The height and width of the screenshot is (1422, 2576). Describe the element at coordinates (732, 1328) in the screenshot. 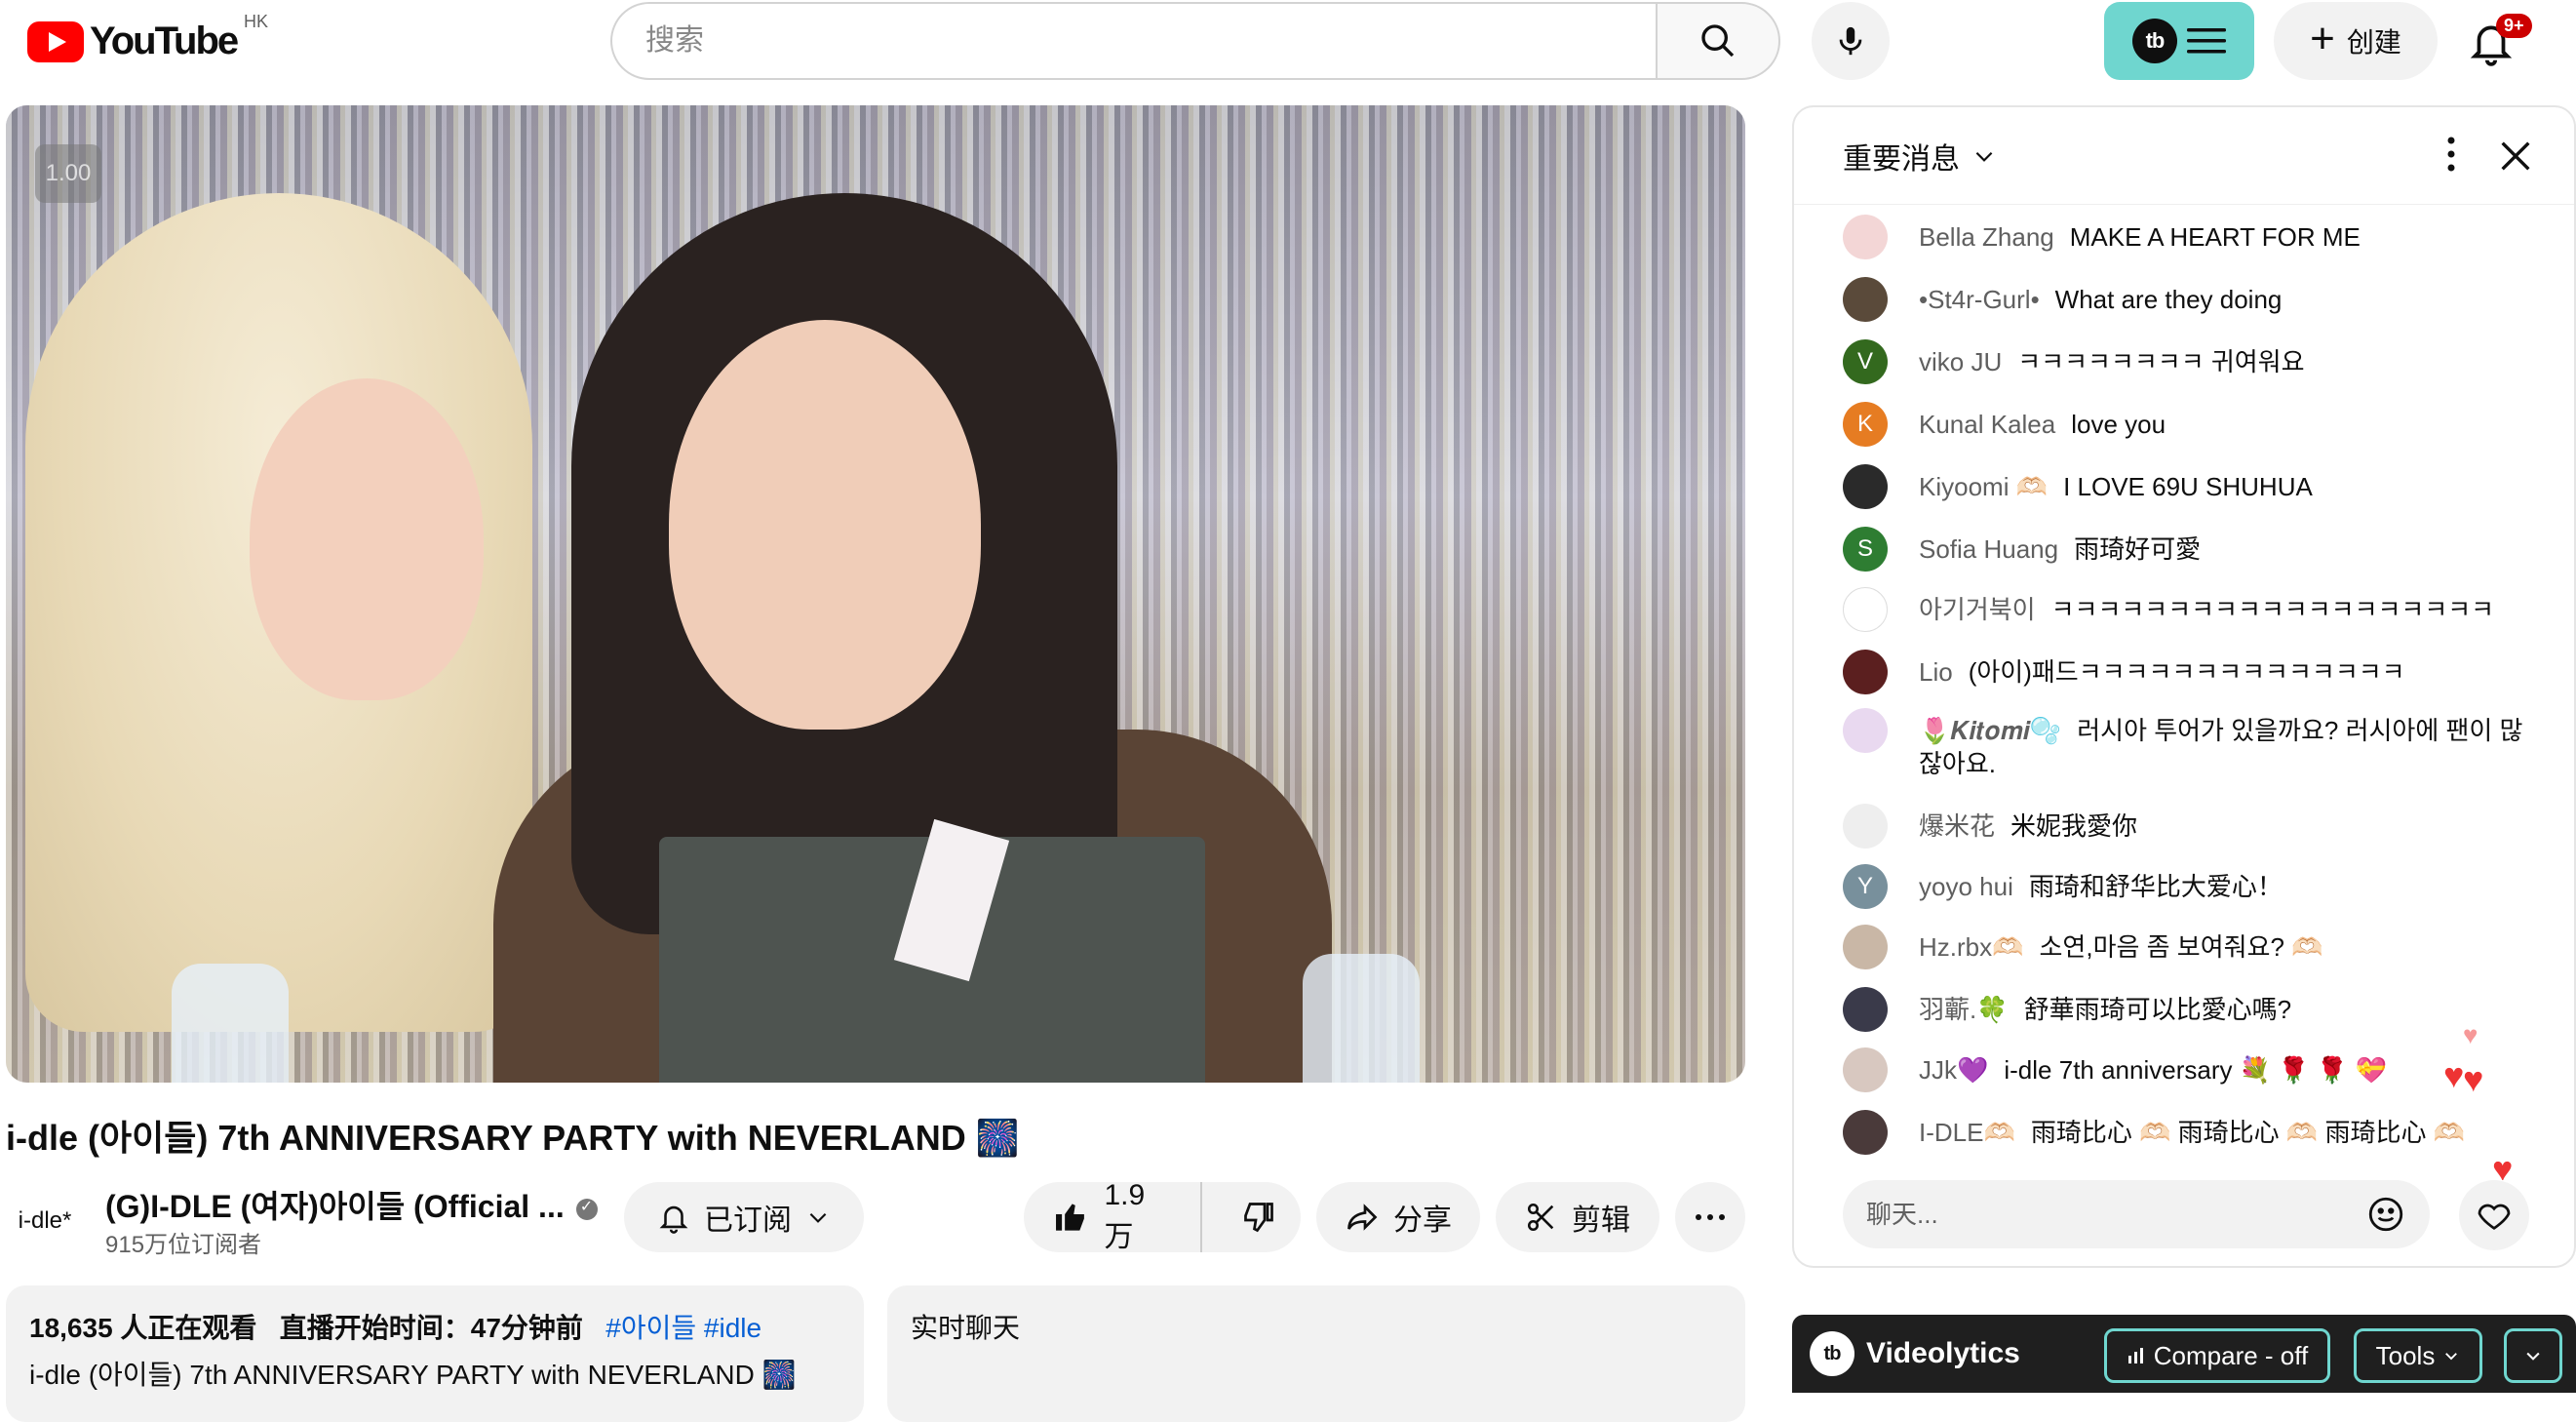

I see `hashtag-link: #idle` at that location.